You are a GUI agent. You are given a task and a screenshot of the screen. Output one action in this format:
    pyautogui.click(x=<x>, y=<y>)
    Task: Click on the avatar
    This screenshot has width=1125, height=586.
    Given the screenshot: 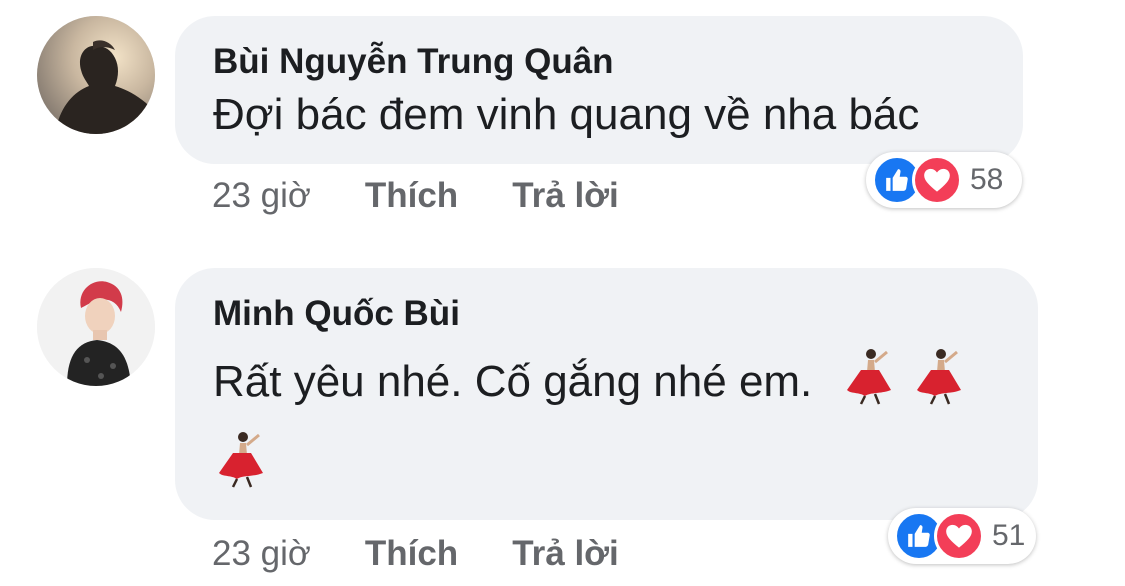 What is the action you would take?
    pyautogui.click(x=96, y=327)
    